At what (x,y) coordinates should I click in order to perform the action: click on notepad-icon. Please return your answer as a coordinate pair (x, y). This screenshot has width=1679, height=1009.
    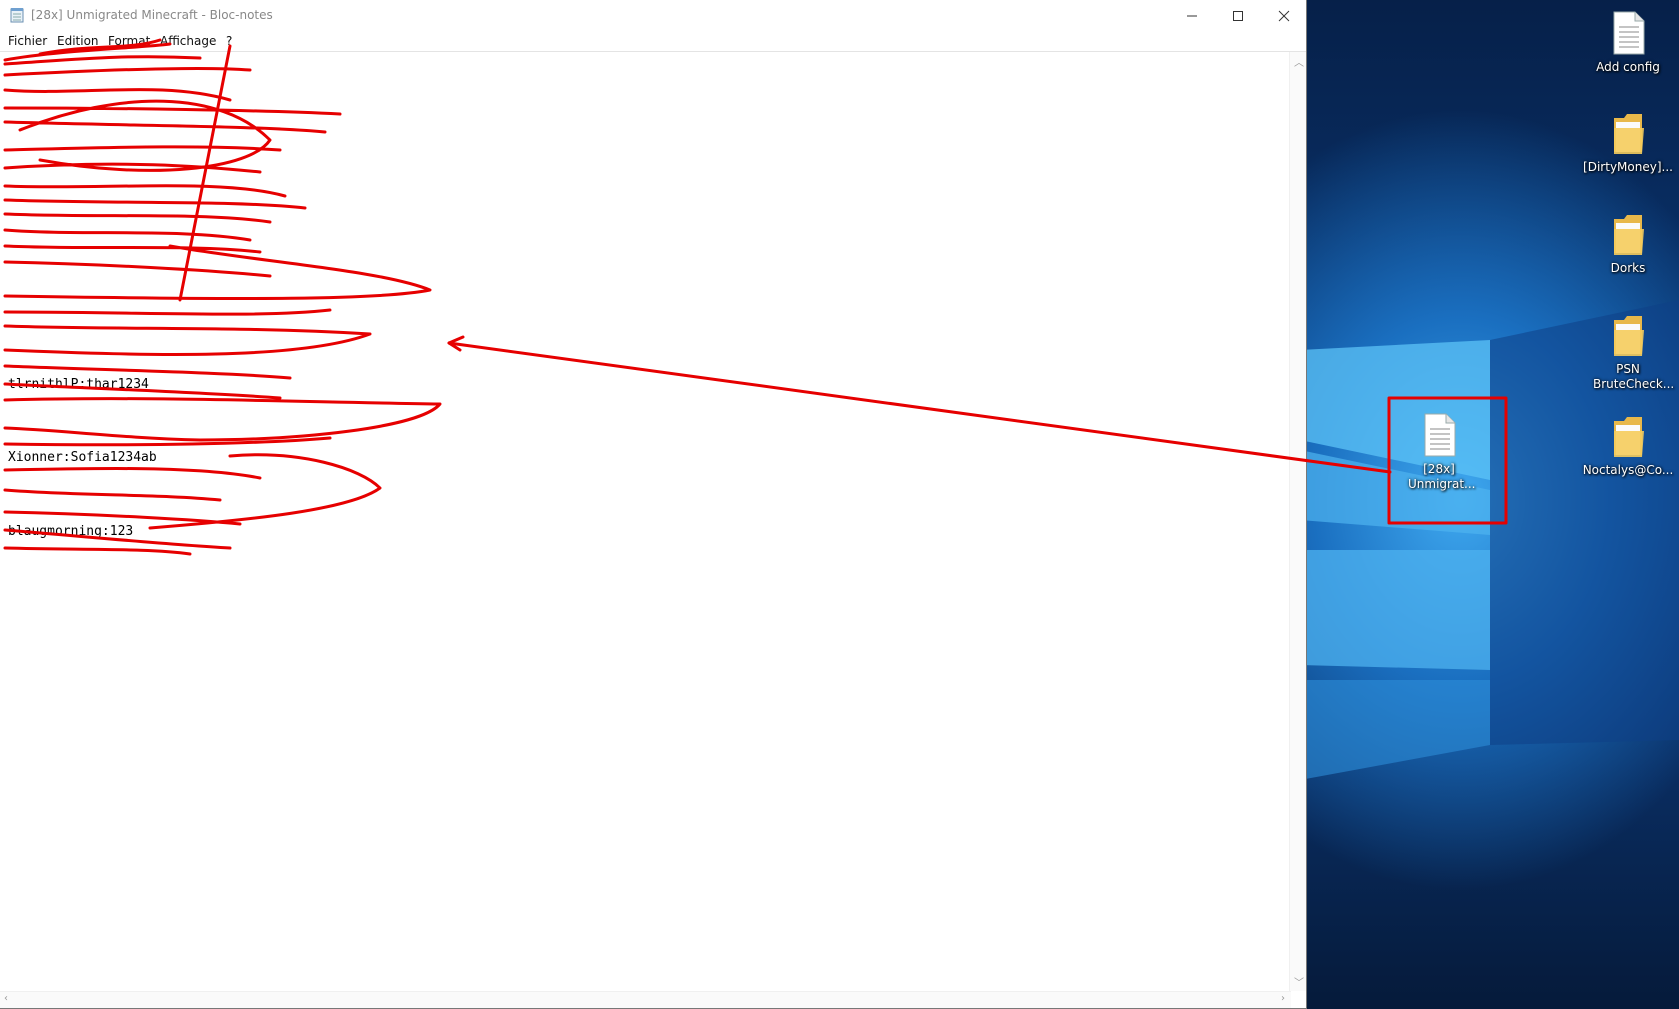
    Looking at the image, I should click on (17, 15).